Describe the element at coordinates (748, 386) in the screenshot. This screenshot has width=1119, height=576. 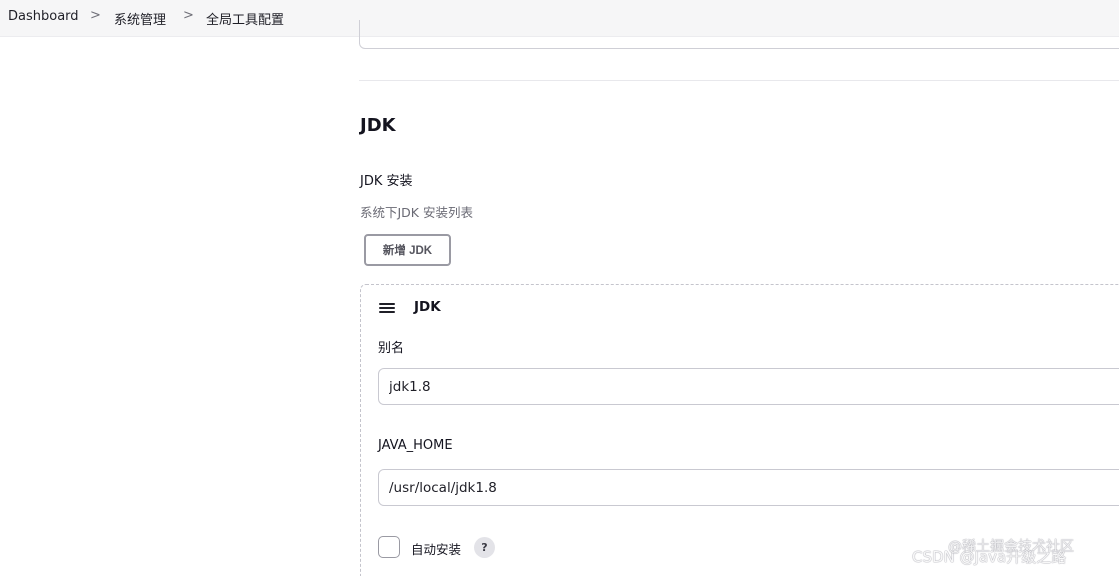
I see `alias-input` at that location.